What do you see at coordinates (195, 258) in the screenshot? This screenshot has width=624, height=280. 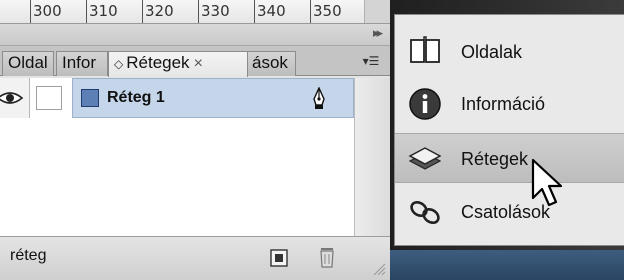 I see `panel-footer: réteg` at bounding box center [195, 258].